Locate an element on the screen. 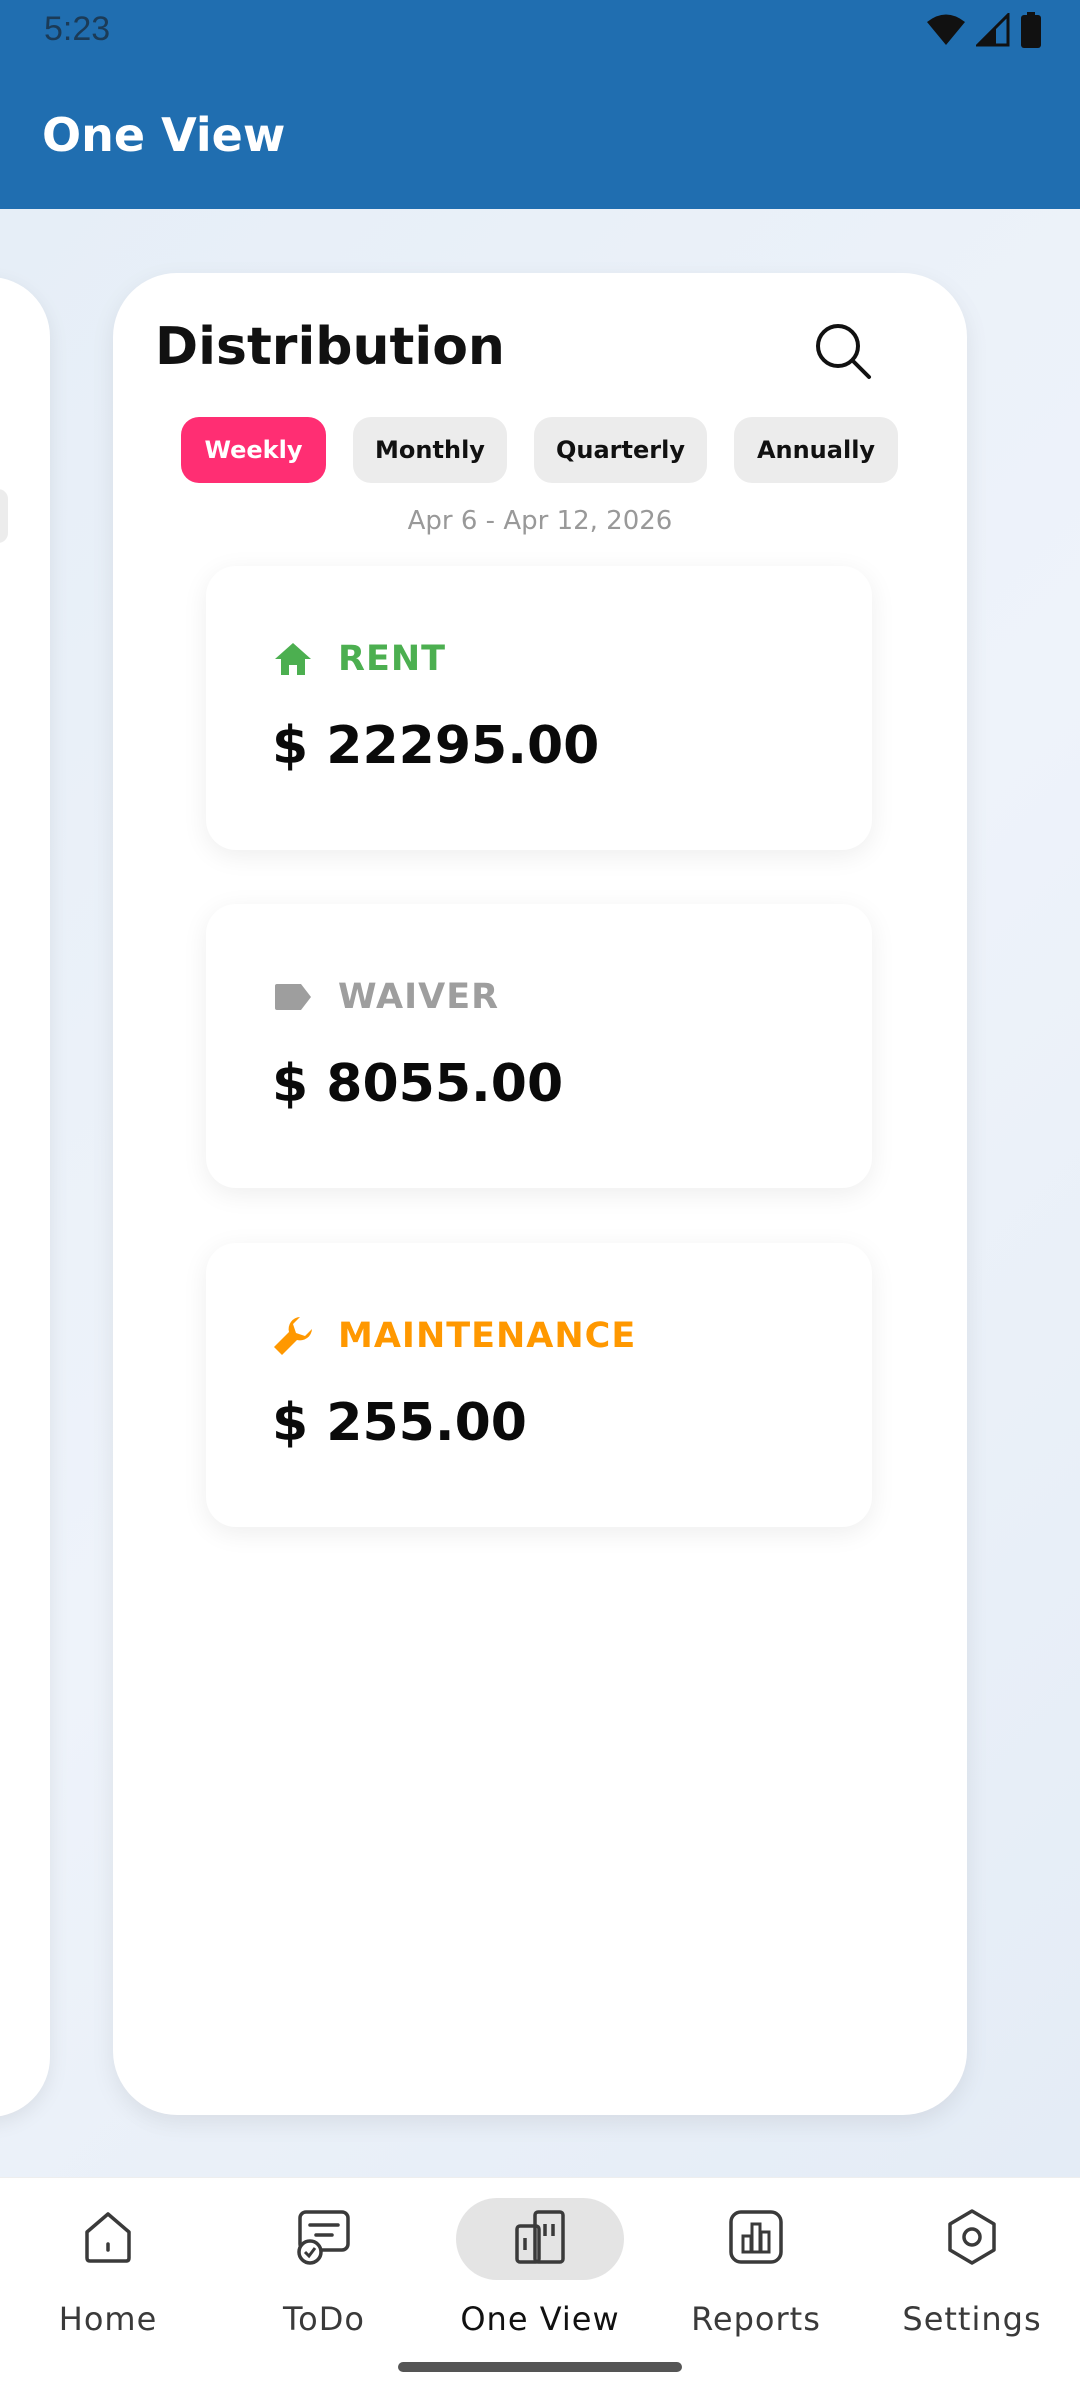 Image resolution: width=1080 pixels, height=2400 pixels. buildings-icon is located at coordinates (540, 2239).